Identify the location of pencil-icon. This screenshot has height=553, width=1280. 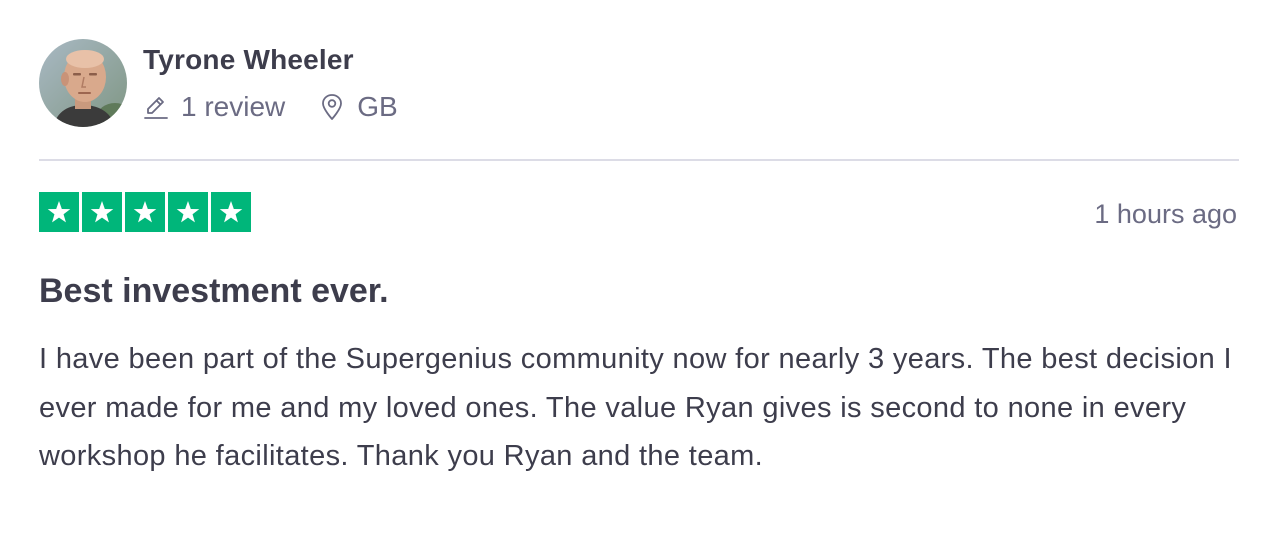
(156, 108).